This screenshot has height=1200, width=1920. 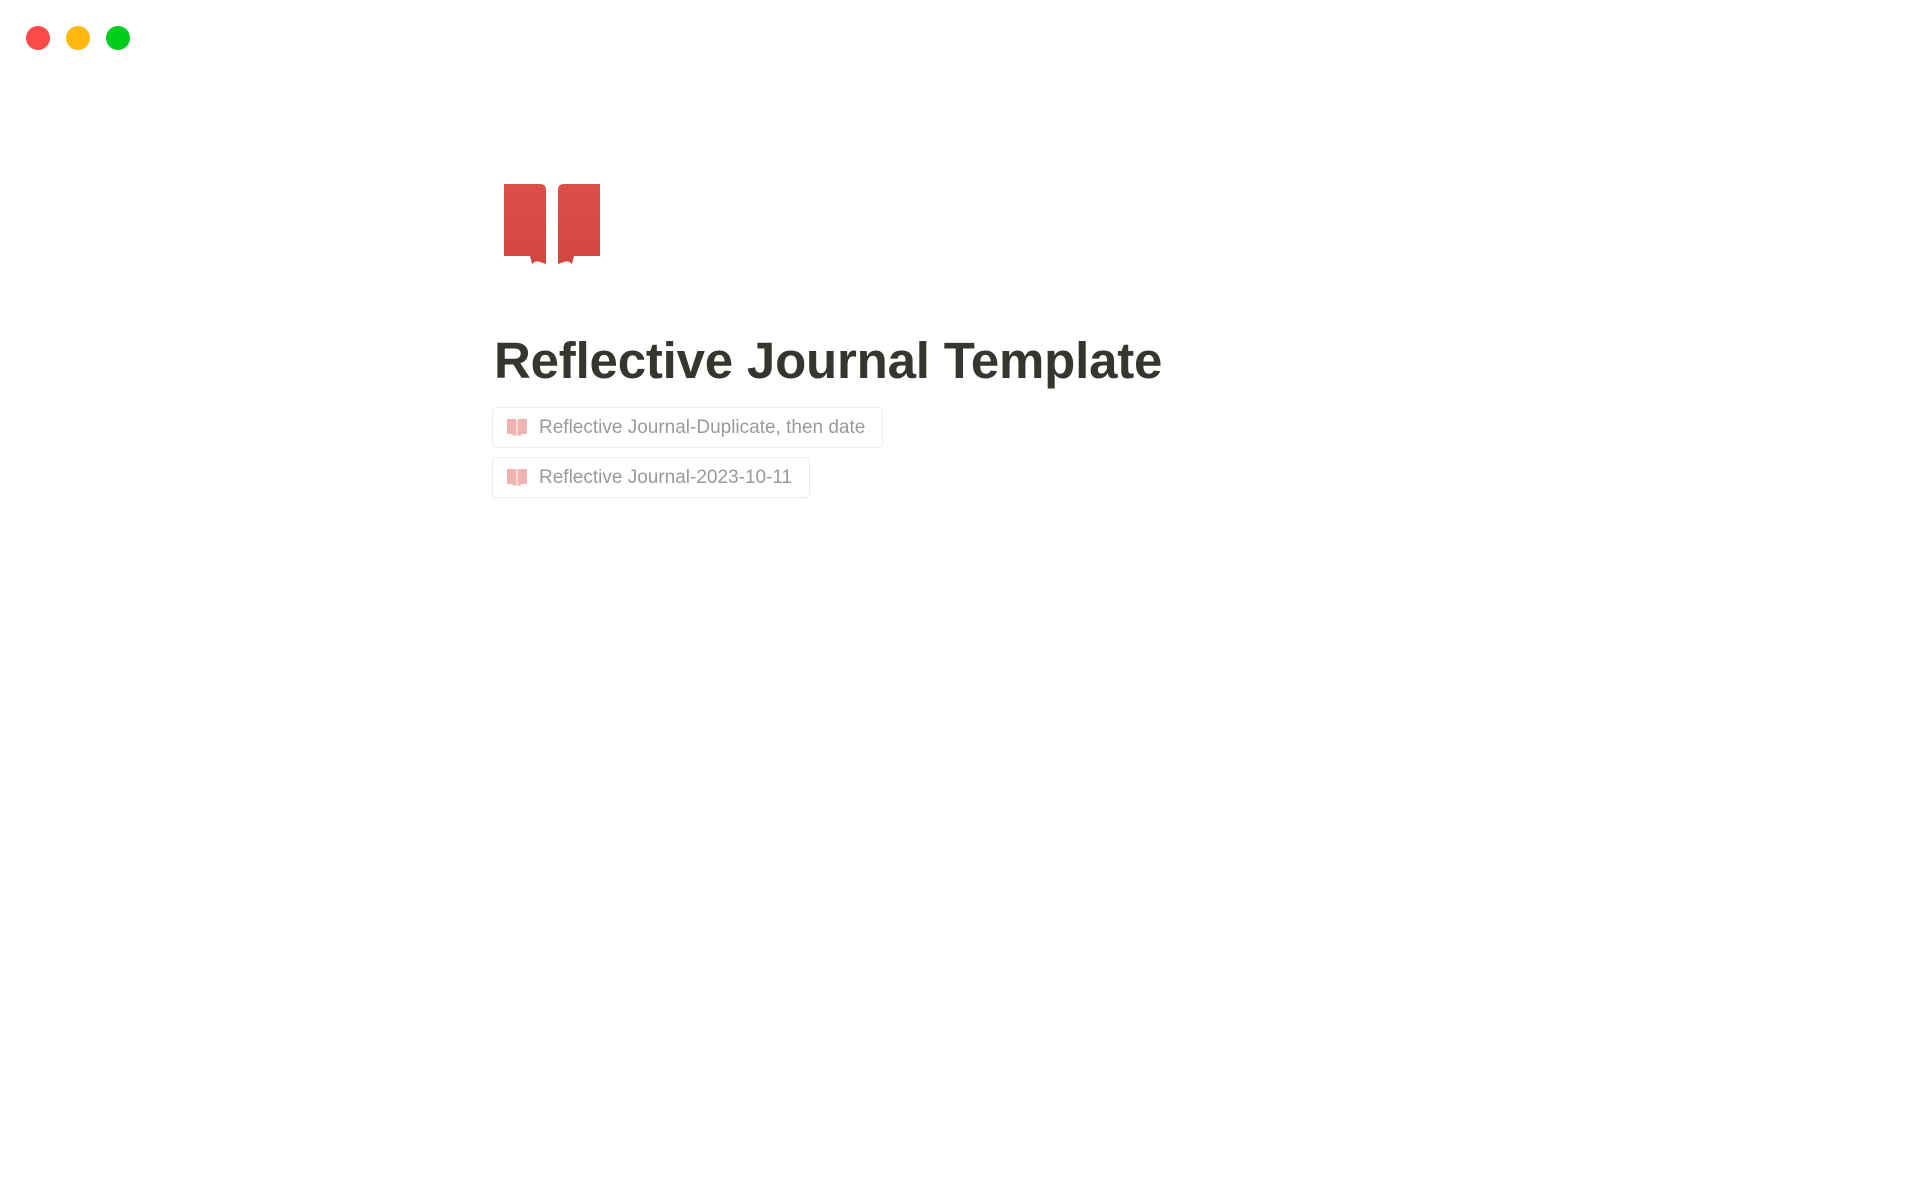 I want to click on window-controls, so click(x=78, y=38).